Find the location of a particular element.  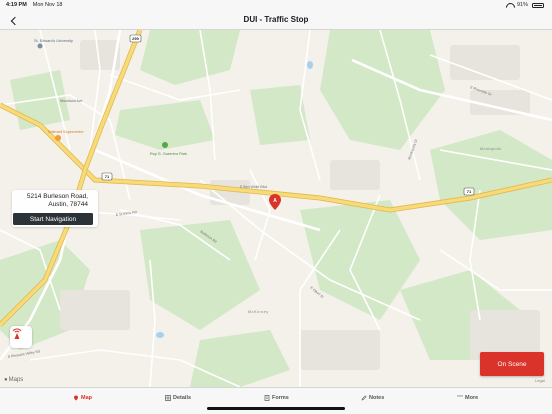

tab-map: Map is located at coordinates (82, 398).